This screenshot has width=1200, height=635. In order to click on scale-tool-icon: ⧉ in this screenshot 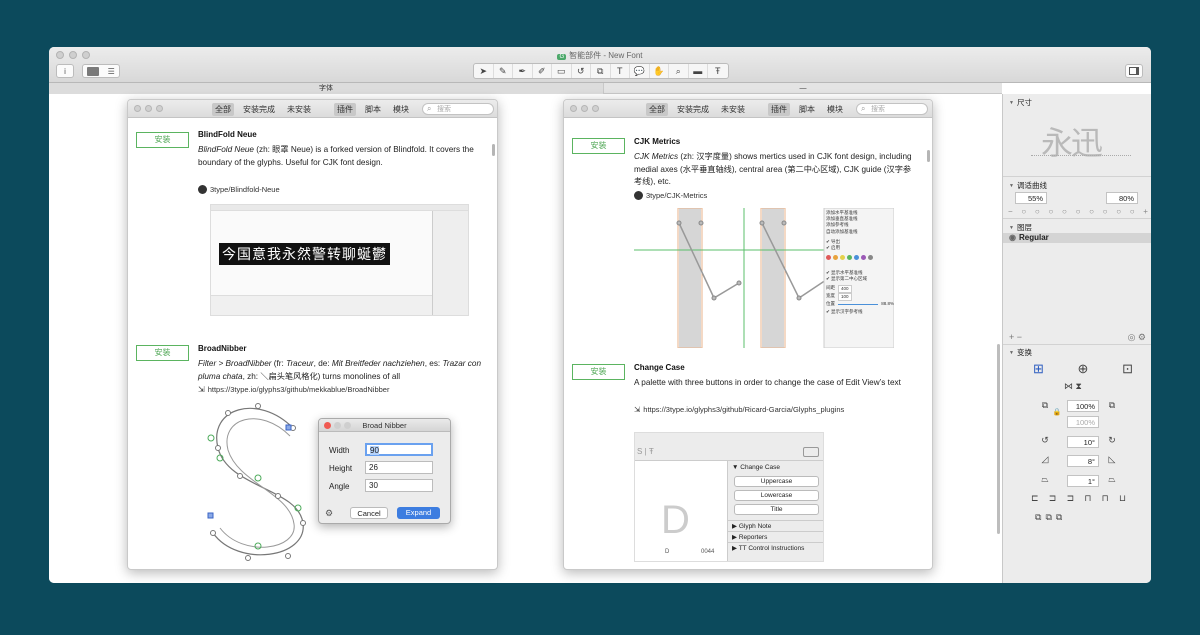, I will do `click(601, 71)`.